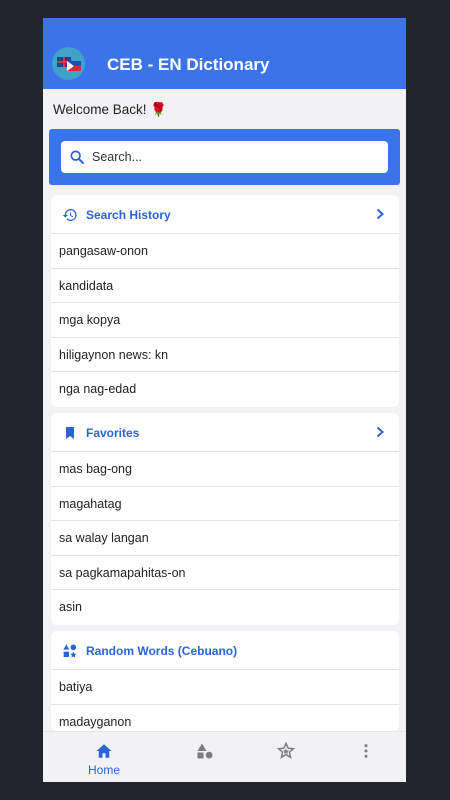  Describe the element at coordinates (225, 320) in the screenshot. I see `history-item: mga kopya` at that location.